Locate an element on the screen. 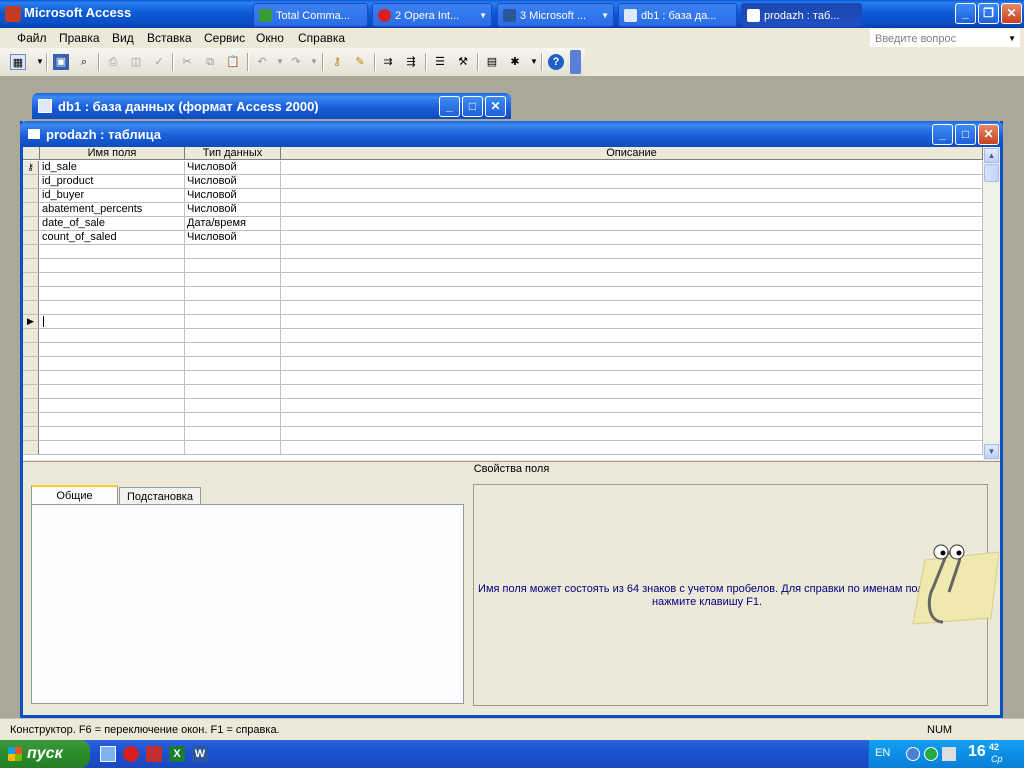 Image resolution: width=1024 pixels, height=768 pixels. db-maximize-button: □ is located at coordinates (472, 106).